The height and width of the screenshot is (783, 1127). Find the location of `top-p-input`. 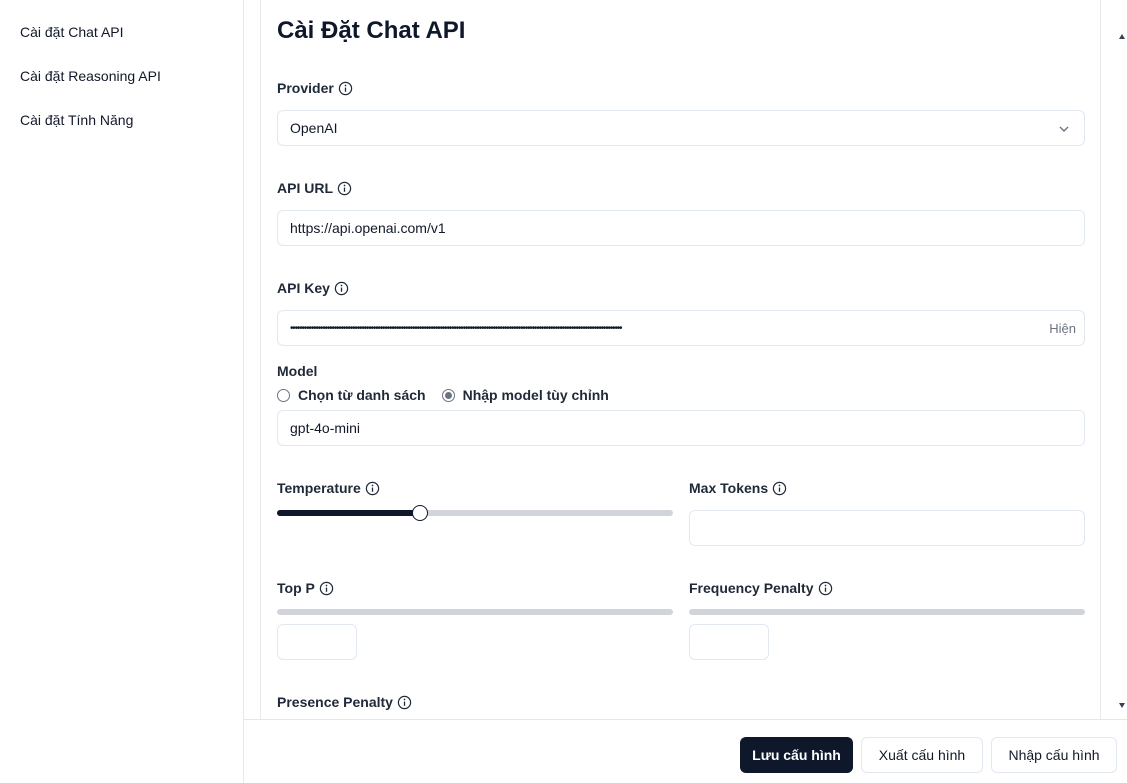

top-p-input is located at coordinates (317, 642).